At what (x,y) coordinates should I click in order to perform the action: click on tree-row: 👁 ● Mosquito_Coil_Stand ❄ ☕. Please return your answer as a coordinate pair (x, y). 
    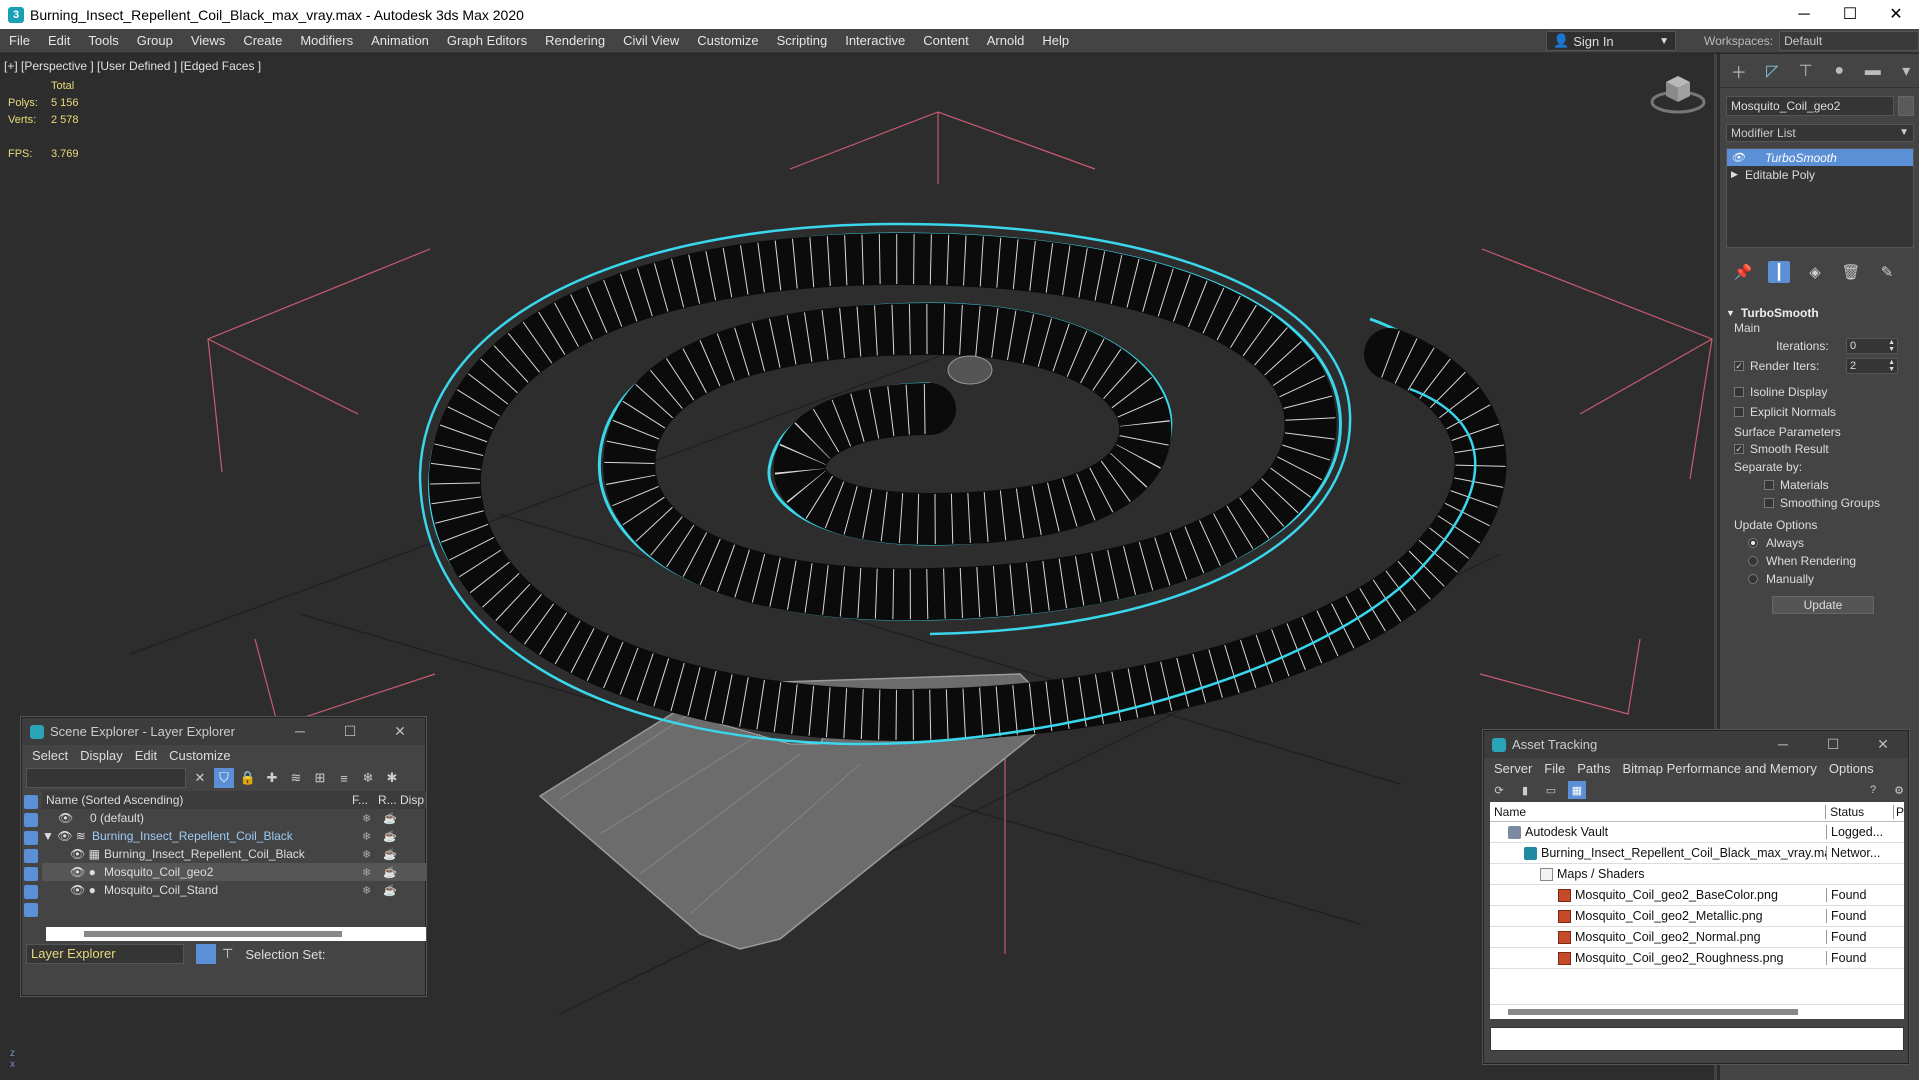
    Looking at the image, I should click on (234, 890).